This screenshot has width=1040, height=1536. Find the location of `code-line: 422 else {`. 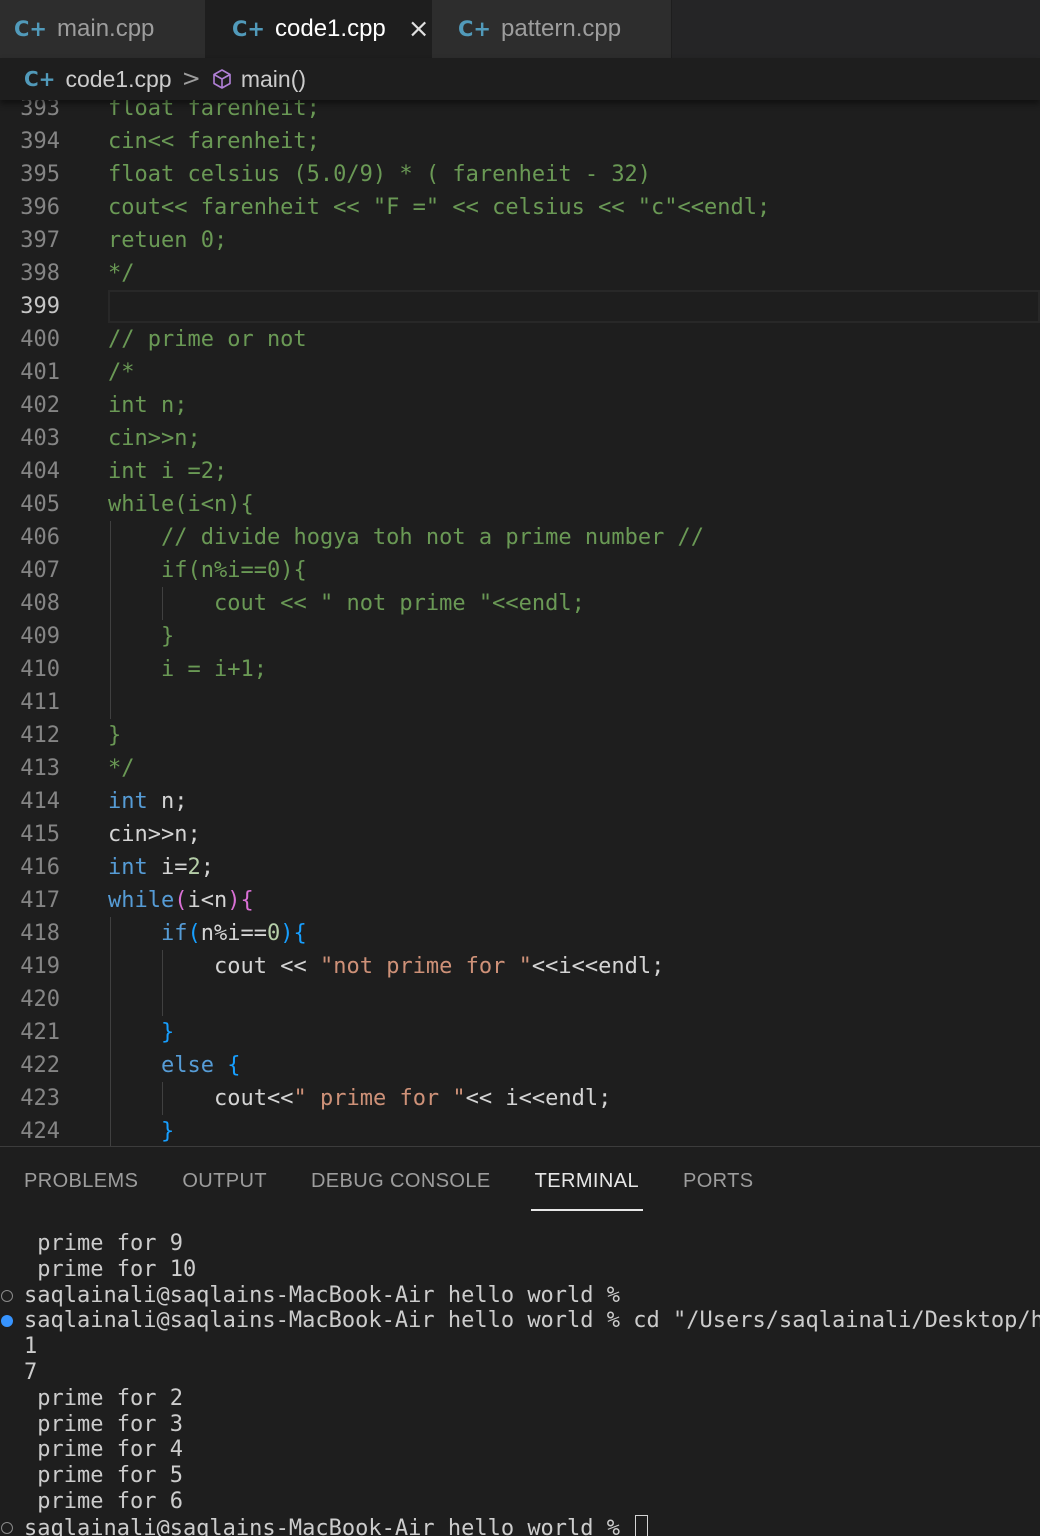

code-line: 422 else { is located at coordinates (520, 1065).